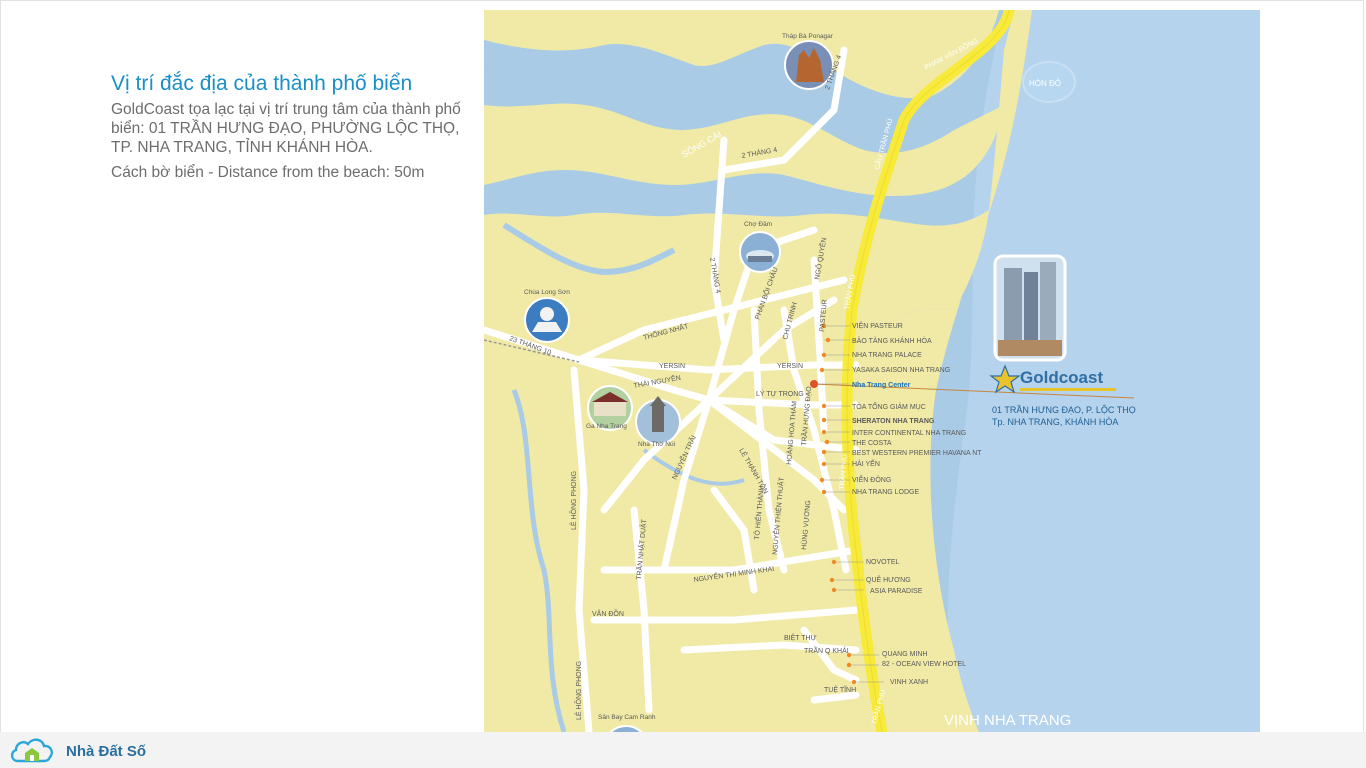 This screenshot has height=768, width=1366. I want to click on place-label: QUÊ HƯƠNG, so click(888, 579).